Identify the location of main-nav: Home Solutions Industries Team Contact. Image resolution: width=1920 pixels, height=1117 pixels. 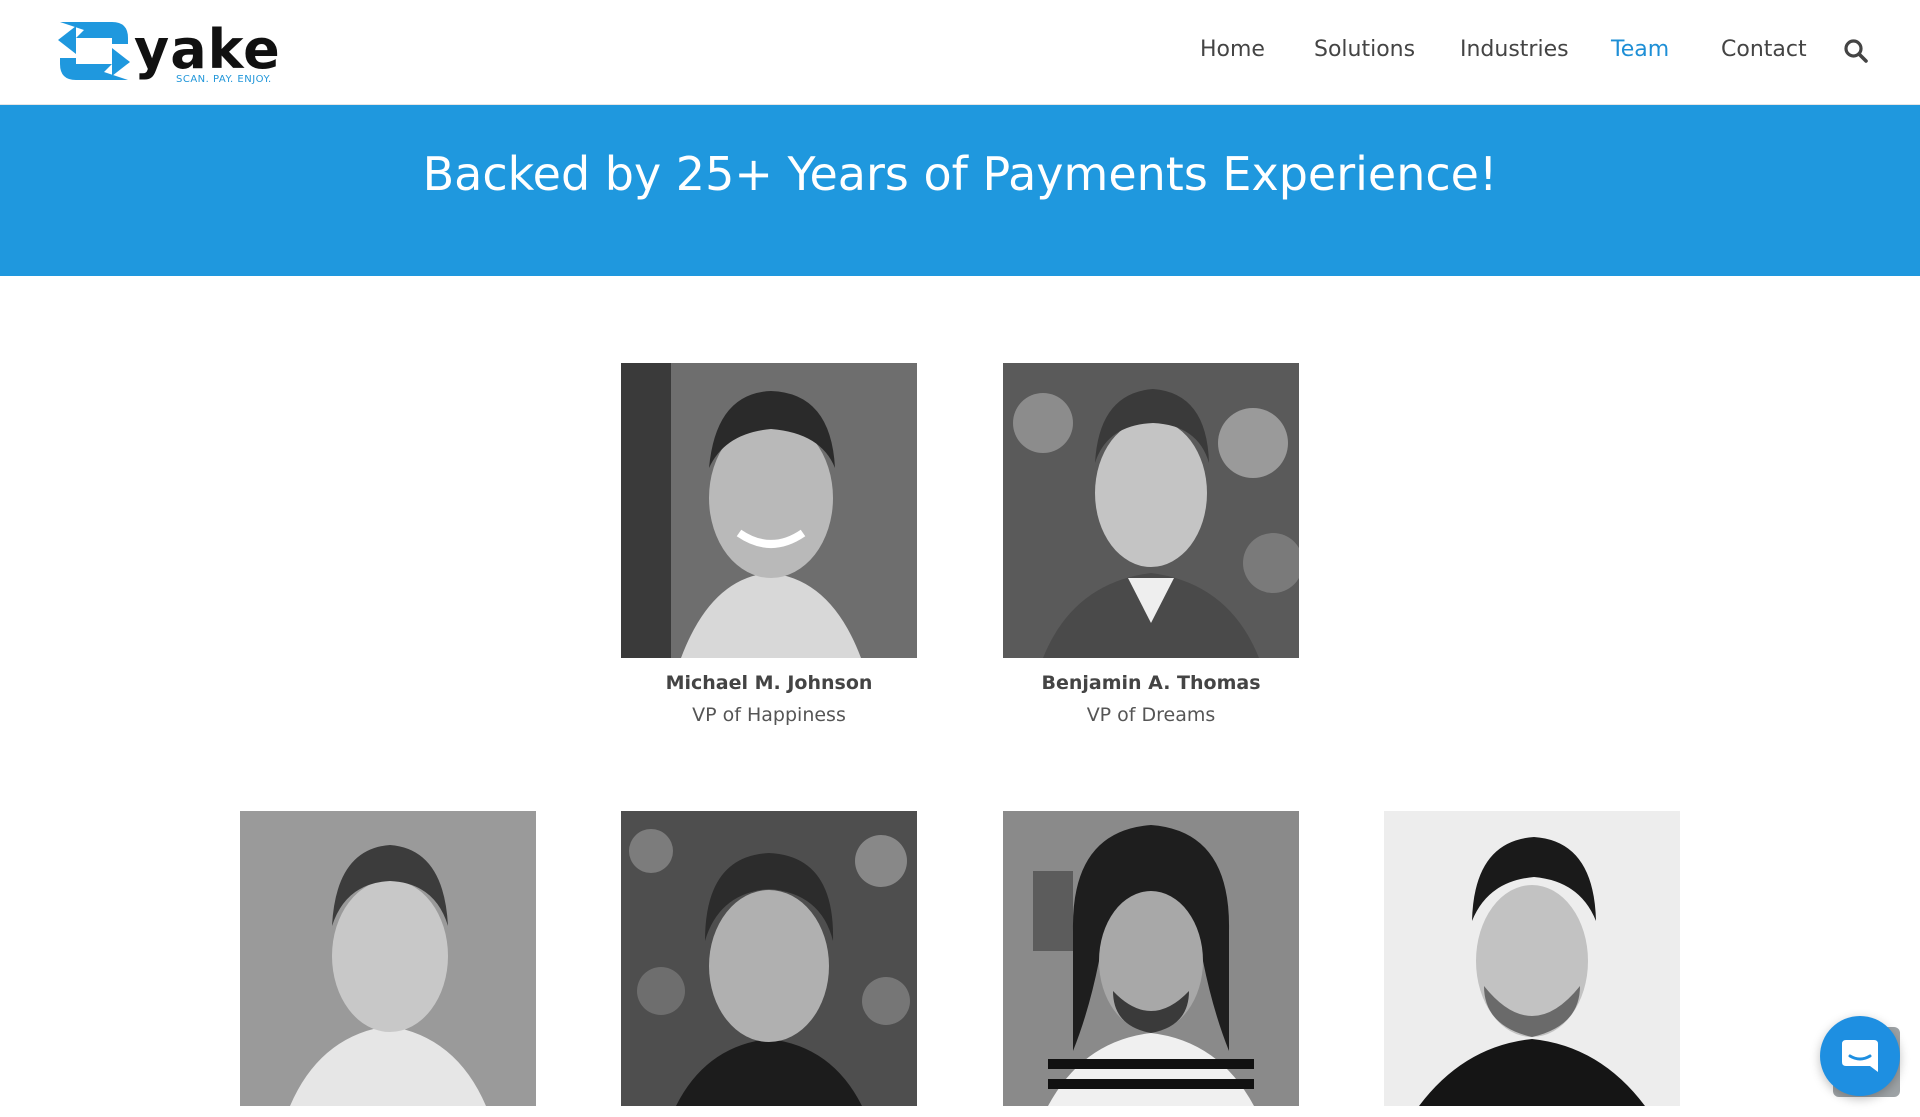
(1520, 52).